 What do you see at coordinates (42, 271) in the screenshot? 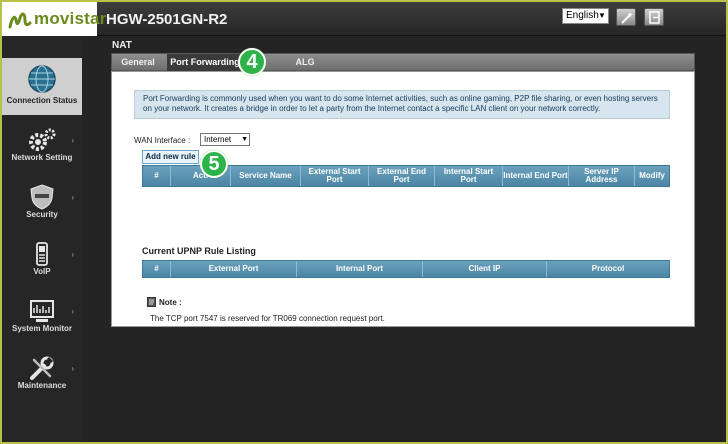
I see `sidebar-item-label: VoIP` at bounding box center [42, 271].